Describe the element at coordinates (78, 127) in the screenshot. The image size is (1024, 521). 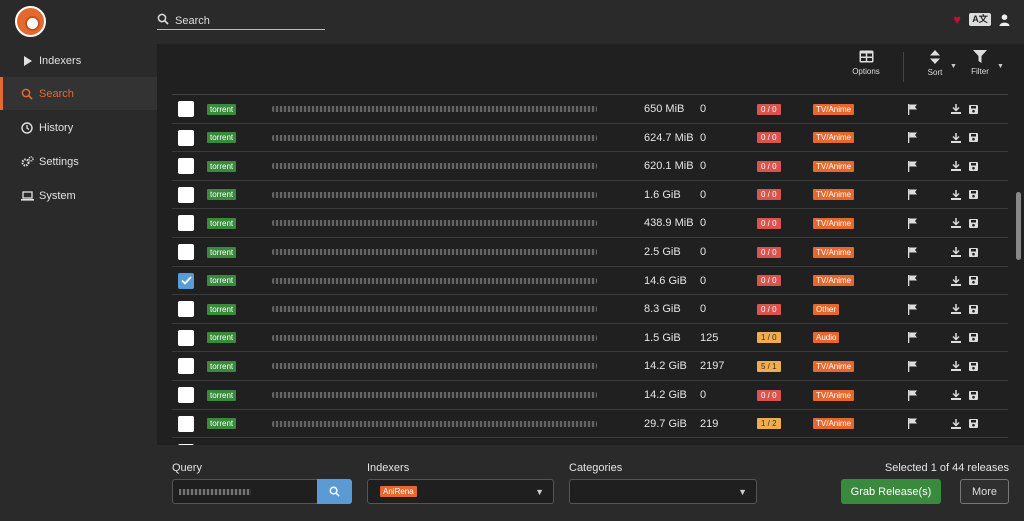
I see `sidebar-item-history: History` at that location.